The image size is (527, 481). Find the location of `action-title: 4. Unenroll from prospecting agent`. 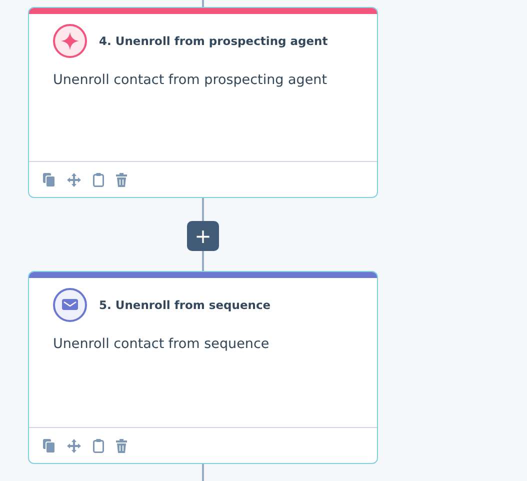

action-title: 4. Unenroll from prospecting agent is located at coordinates (213, 41).